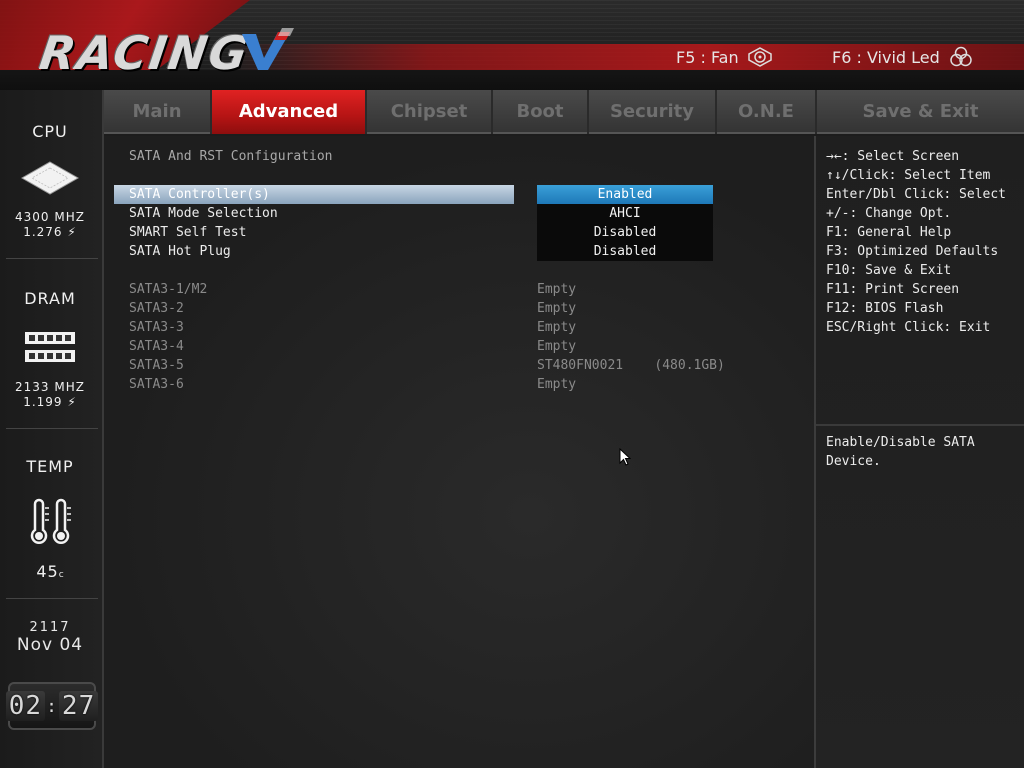 Image resolution: width=1024 pixels, height=768 pixels. What do you see at coordinates (625, 251) in the screenshot?
I see `option-value-sata-hot-plug: Disabled` at bounding box center [625, 251].